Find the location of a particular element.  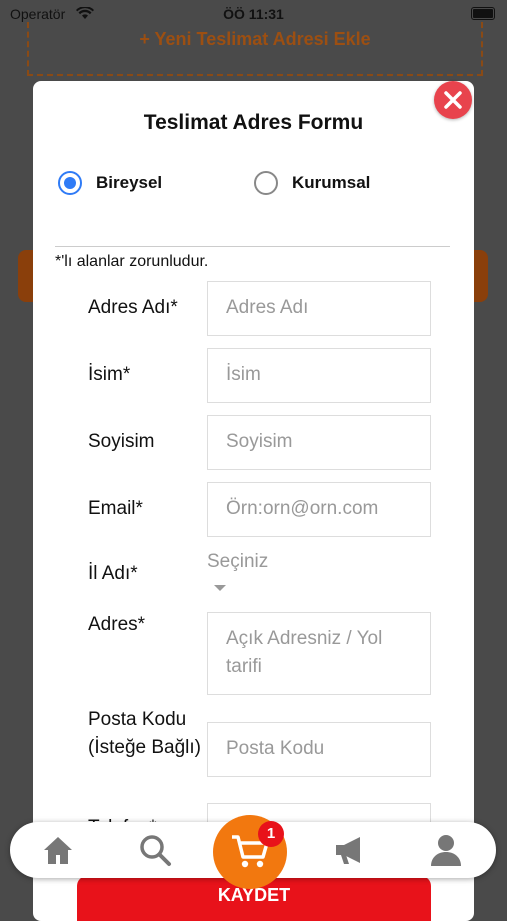

divider is located at coordinates (252, 246).